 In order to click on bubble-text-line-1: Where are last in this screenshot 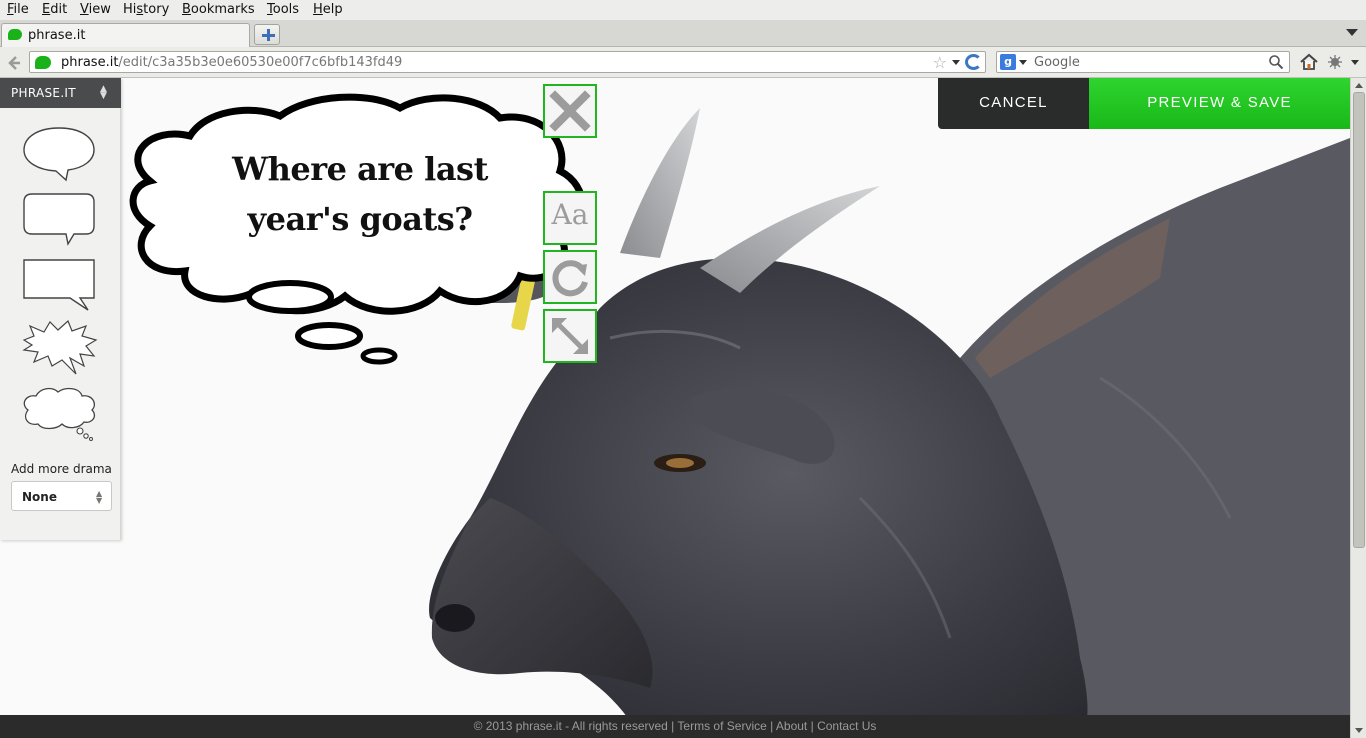, I will do `click(360, 169)`.